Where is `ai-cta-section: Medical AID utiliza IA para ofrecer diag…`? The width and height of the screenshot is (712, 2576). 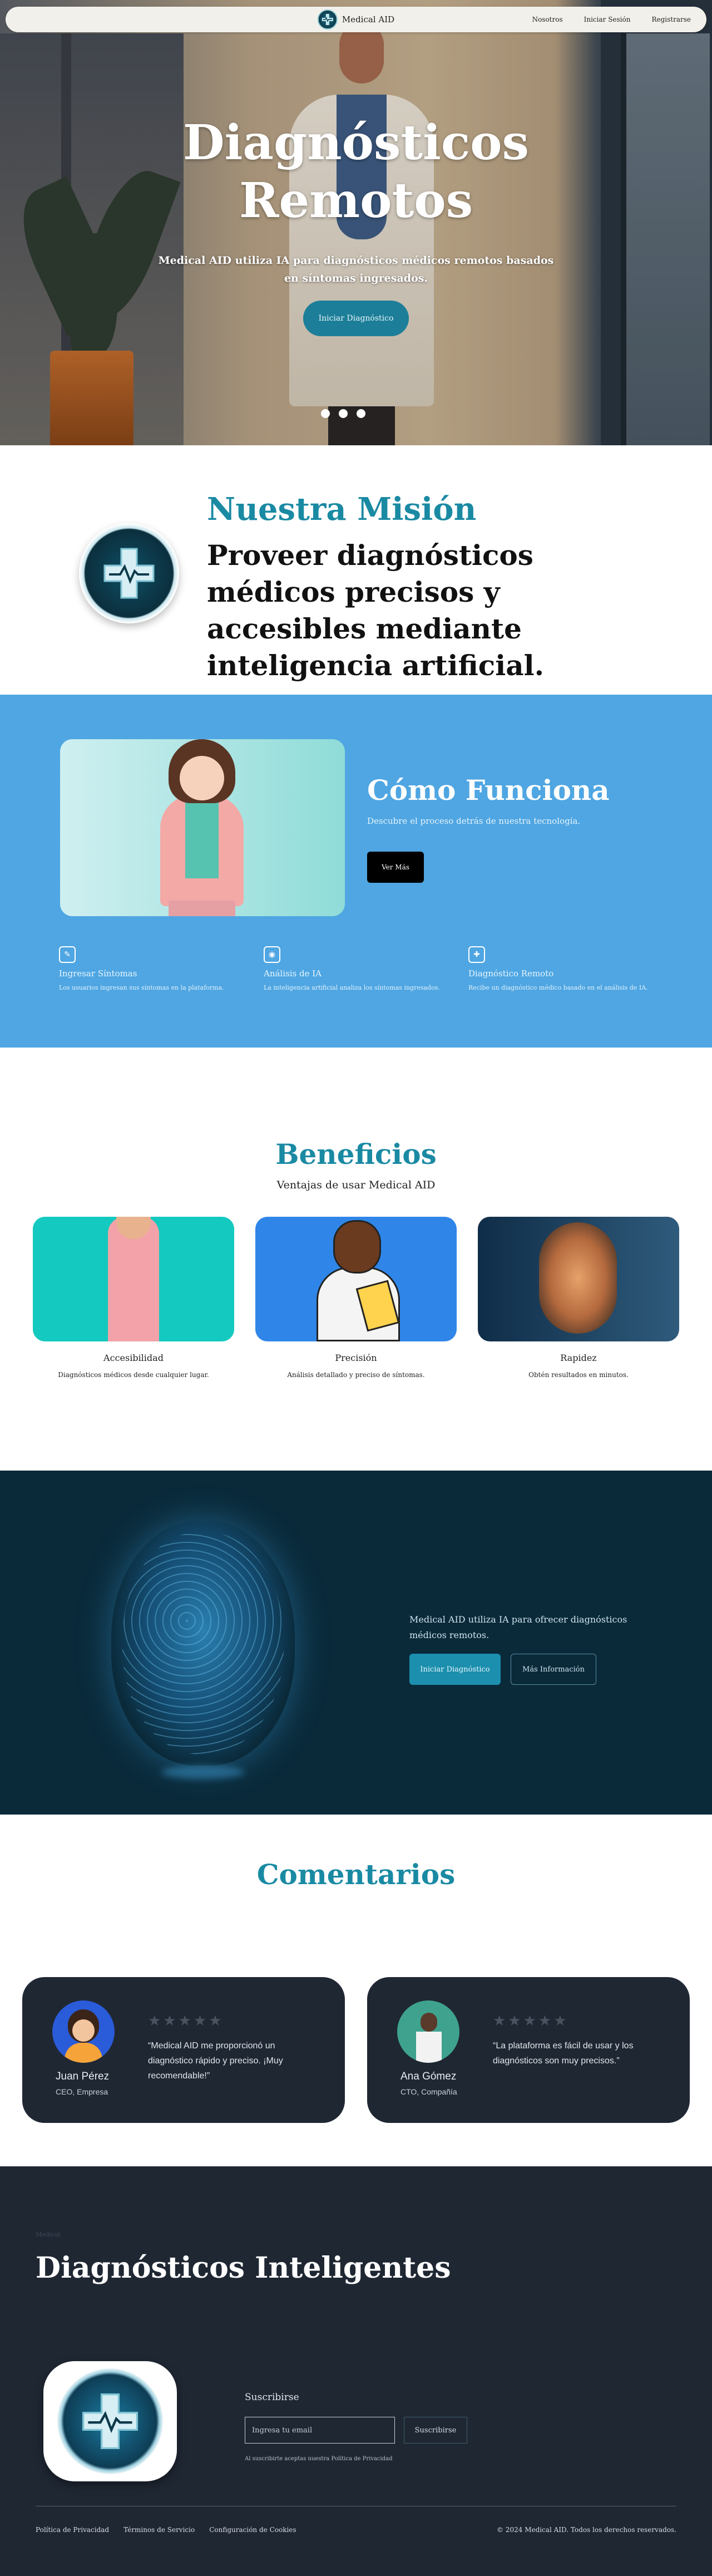
ai-cta-section: Medical AID utiliza IA para ofrecer diag… is located at coordinates (356, 1643).